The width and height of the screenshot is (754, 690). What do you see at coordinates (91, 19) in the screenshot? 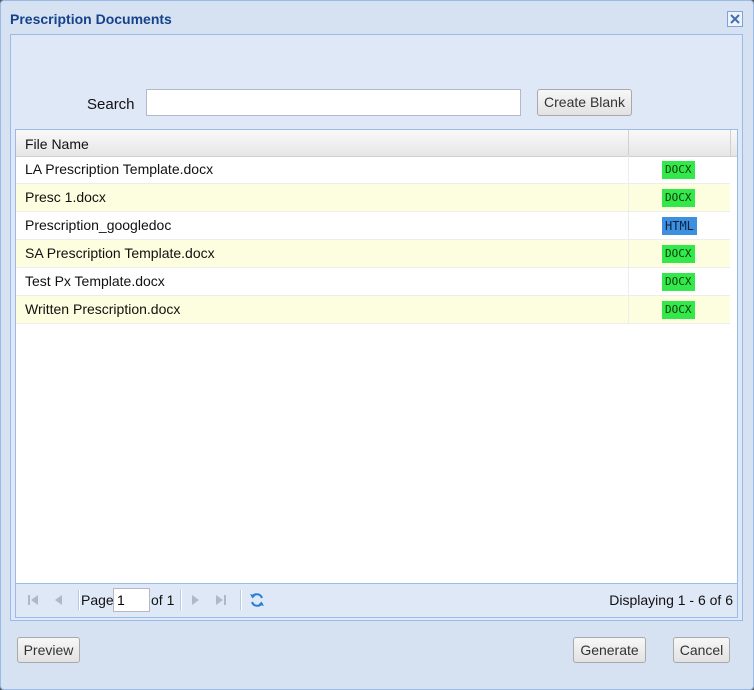
I see `dialog-title: Prescription Documents` at bounding box center [91, 19].